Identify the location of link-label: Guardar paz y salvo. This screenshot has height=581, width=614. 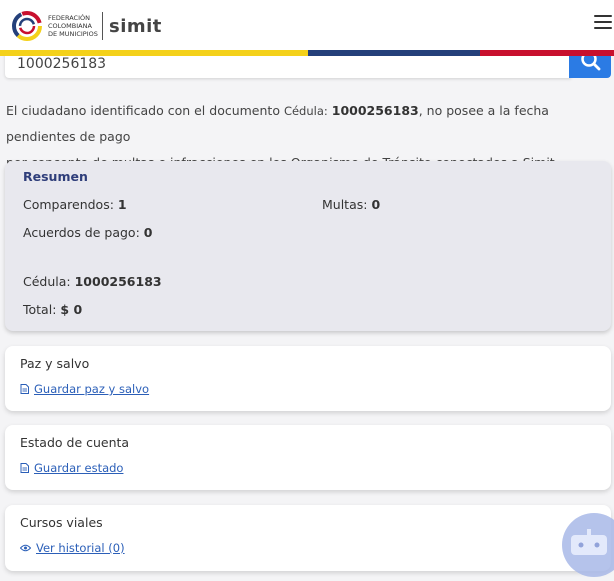
(92, 389).